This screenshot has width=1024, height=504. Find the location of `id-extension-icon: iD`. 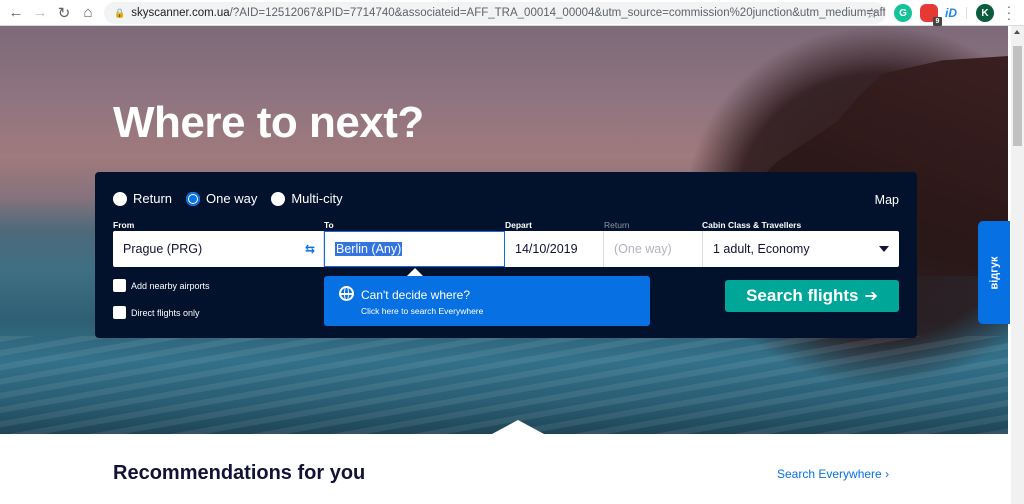

id-extension-icon: iD is located at coordinates (951, 13).